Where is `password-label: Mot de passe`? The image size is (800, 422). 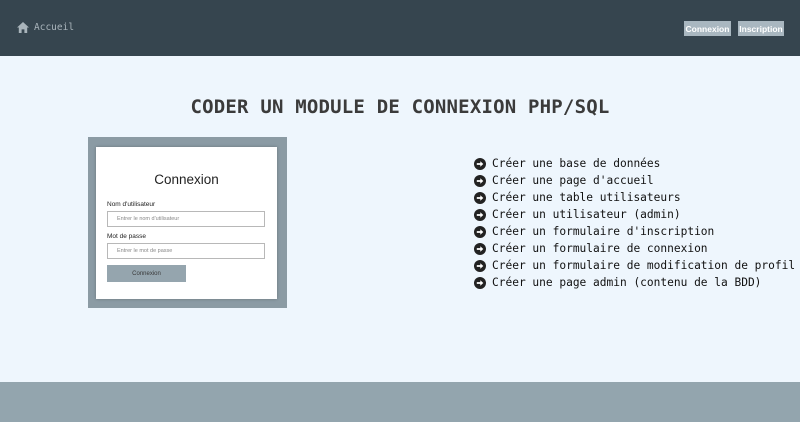 password-label: Mot de passe is located at coordinates (127, 236).